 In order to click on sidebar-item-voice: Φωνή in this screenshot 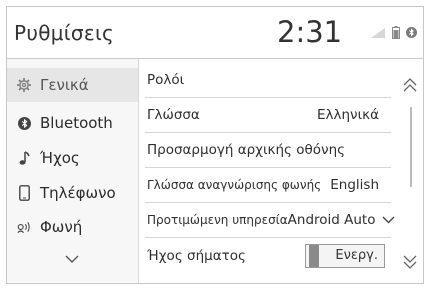, I will do `click(72, 227)`.